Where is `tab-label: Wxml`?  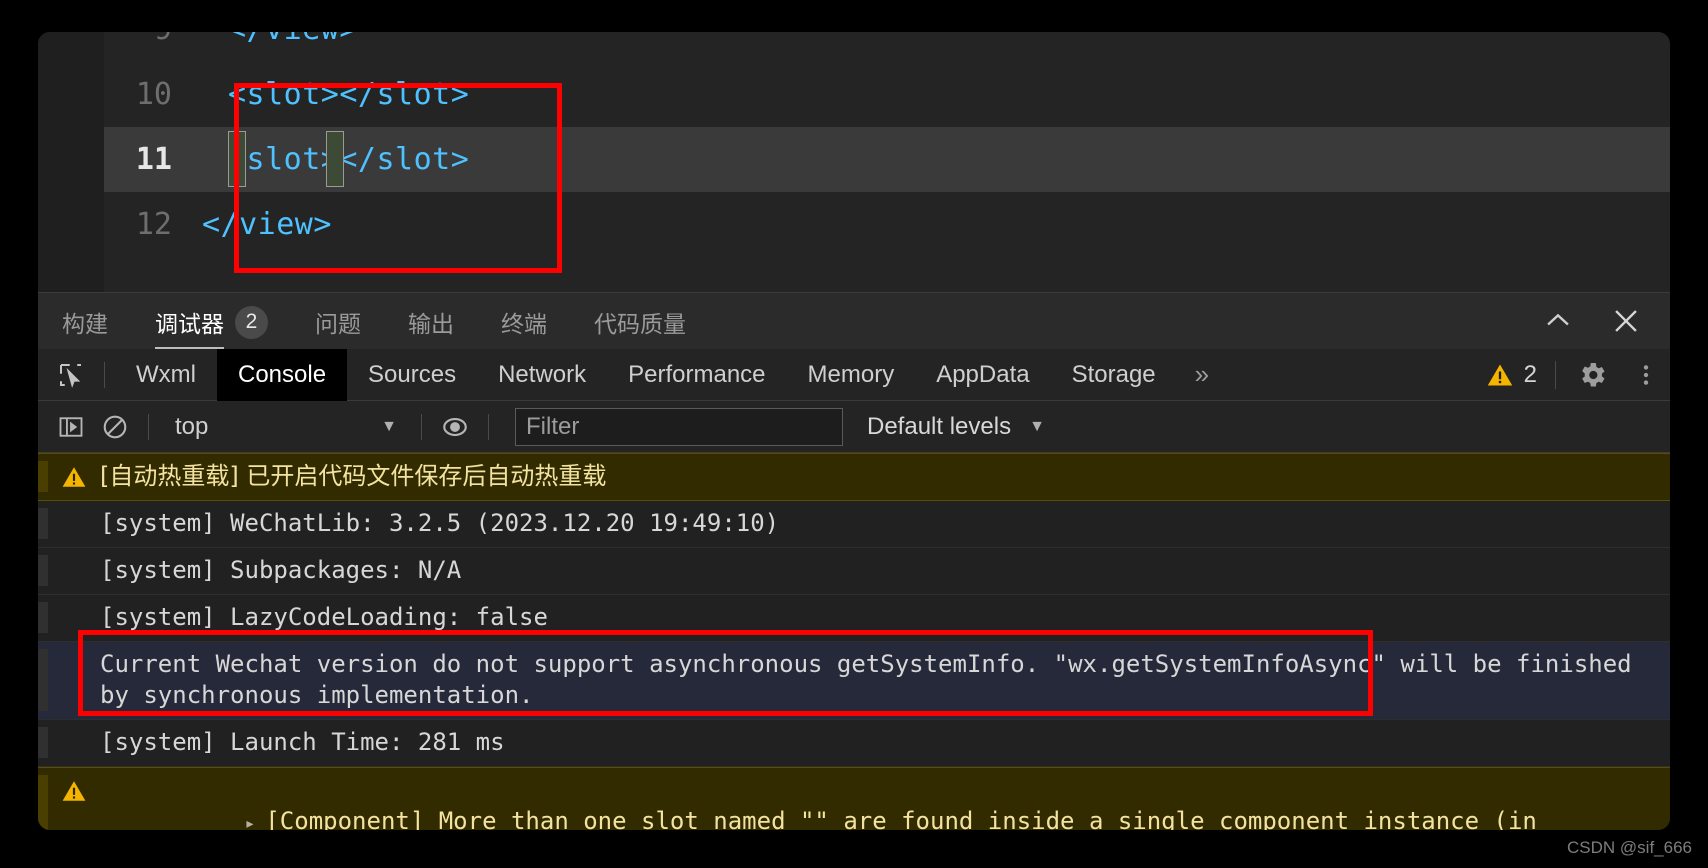 tab-label: Wxml is located at coordinates (166, 374).